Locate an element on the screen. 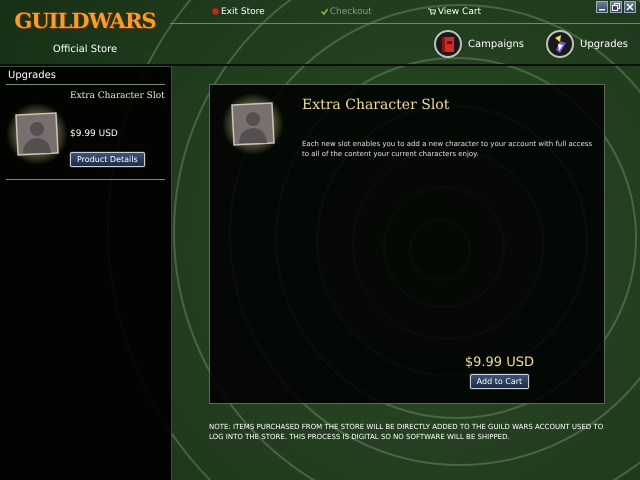 Image resolution: width=640 pixels, height=480 pixels. store-subtitle: Official Store is located at coordinates (85, 49).